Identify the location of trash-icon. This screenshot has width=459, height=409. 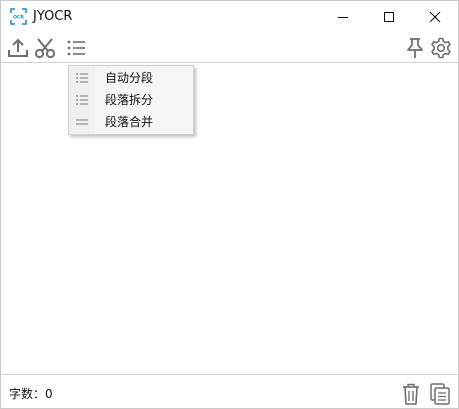
(411, 394).